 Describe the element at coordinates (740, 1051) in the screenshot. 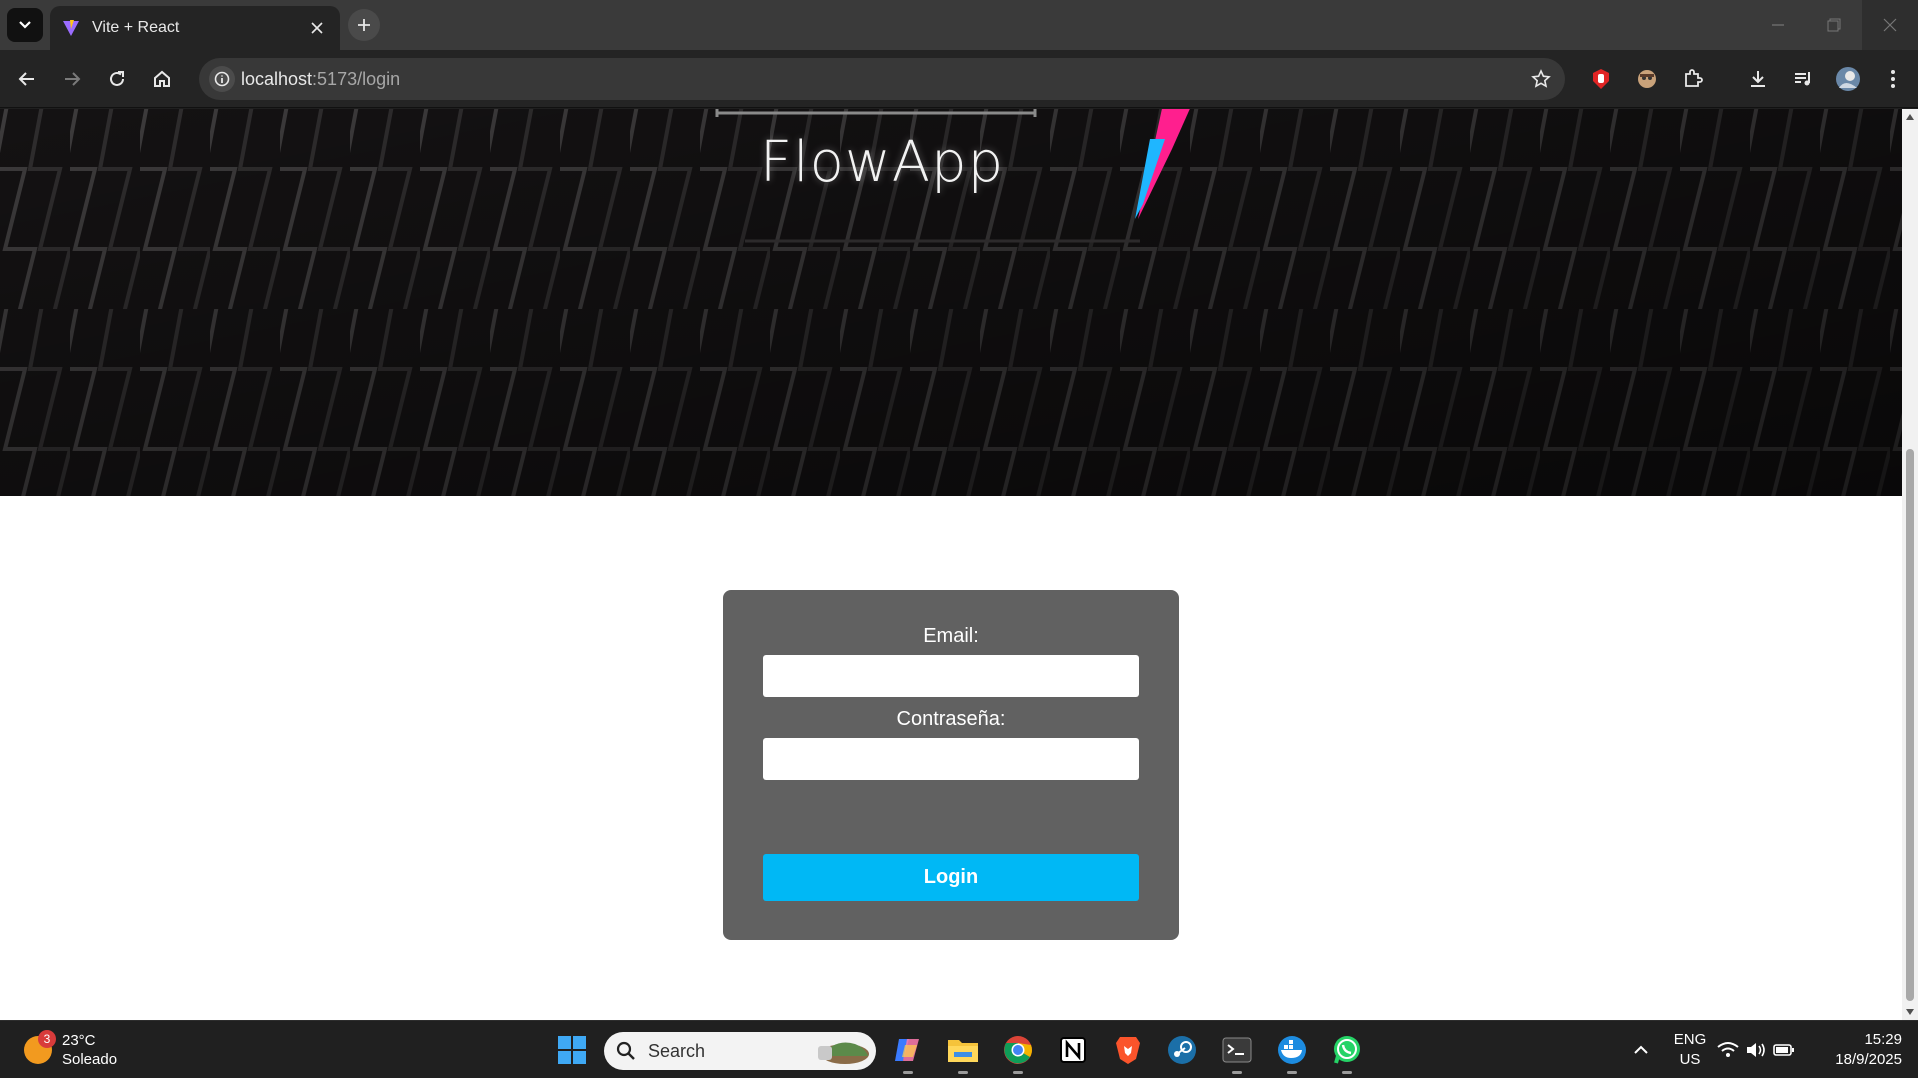

I see `taskbar-search: Search` at that location.